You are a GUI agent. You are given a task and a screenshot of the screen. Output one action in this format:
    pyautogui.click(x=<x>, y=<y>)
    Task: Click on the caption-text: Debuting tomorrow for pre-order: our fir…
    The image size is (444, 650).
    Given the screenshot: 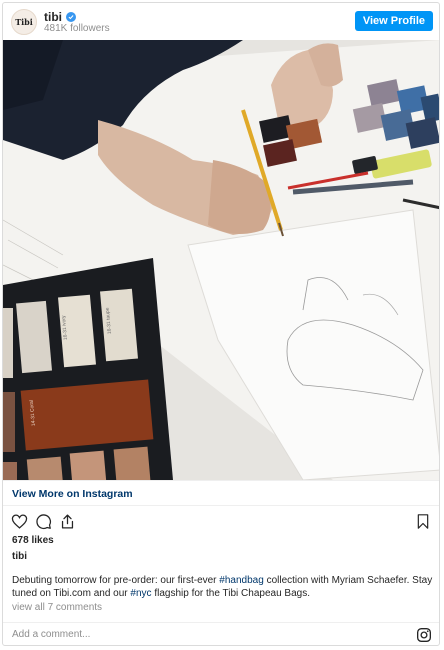 What is the action you would take?
    pyautogui.click(x=116, y=580)
    